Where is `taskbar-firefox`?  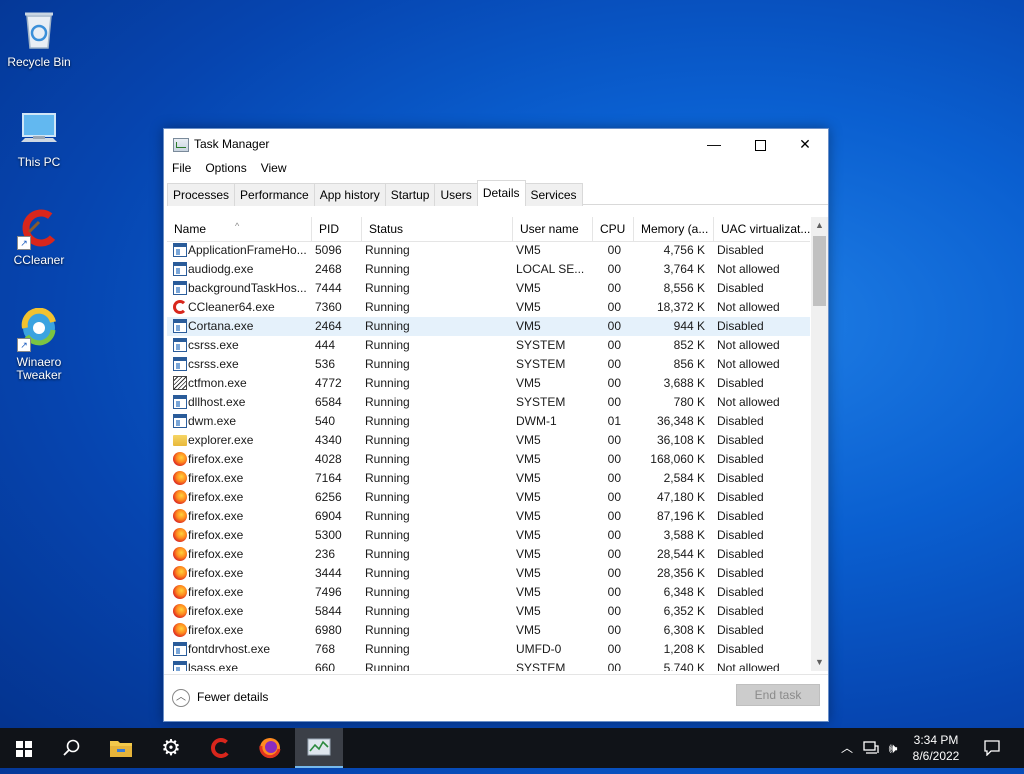 taskbar-firefox is located at coordinates (270, 748).